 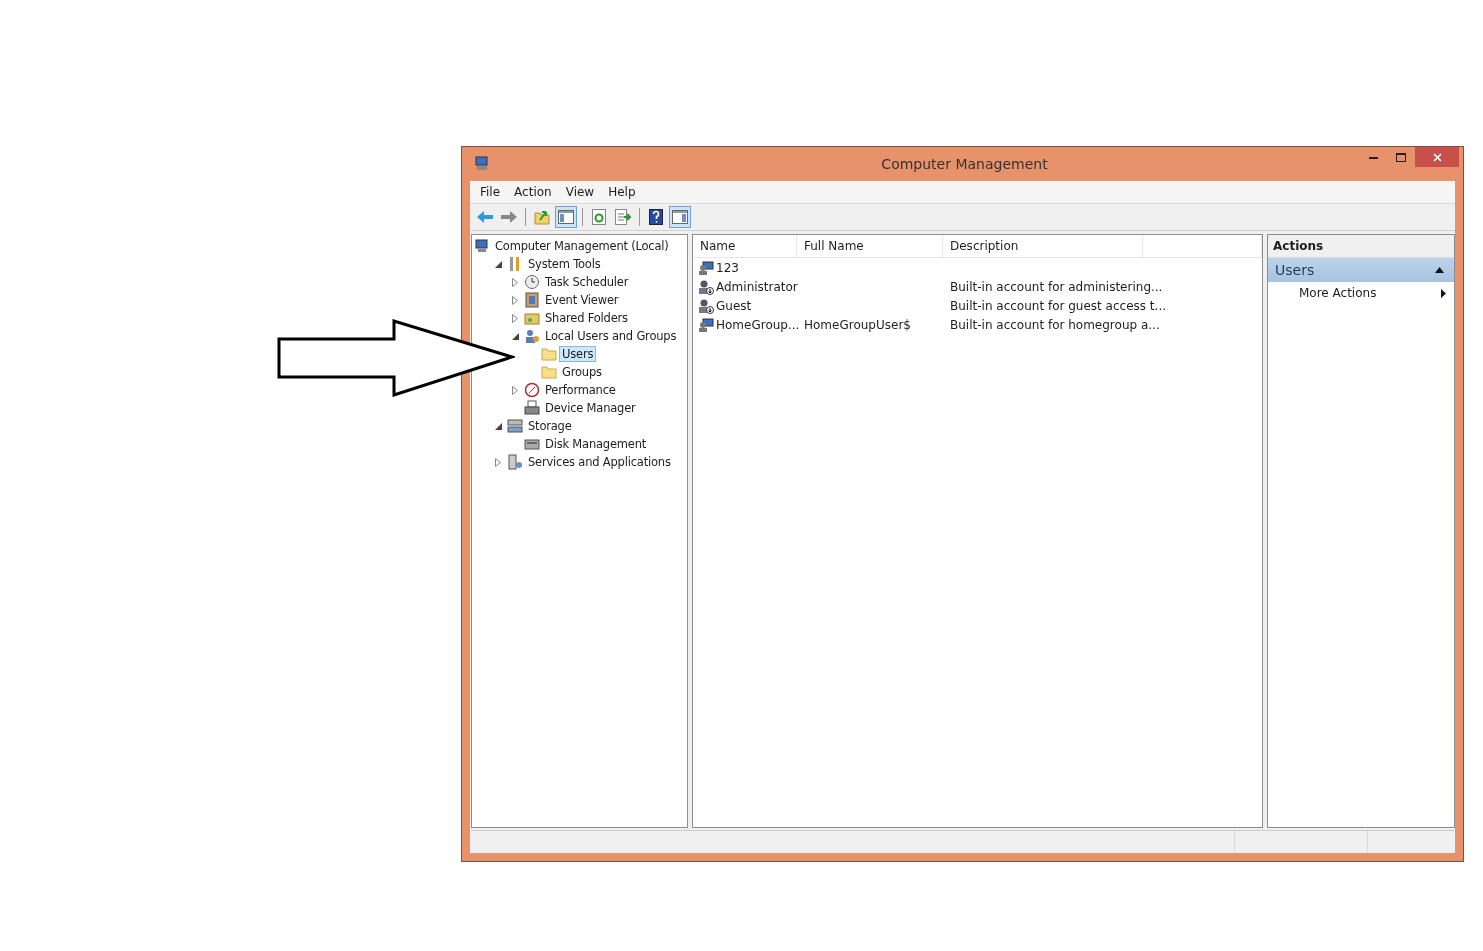 What do you see at coordinates (578, 354) in the screenshot?
I see `tree-item: Users` at bounding box center [578, 354].